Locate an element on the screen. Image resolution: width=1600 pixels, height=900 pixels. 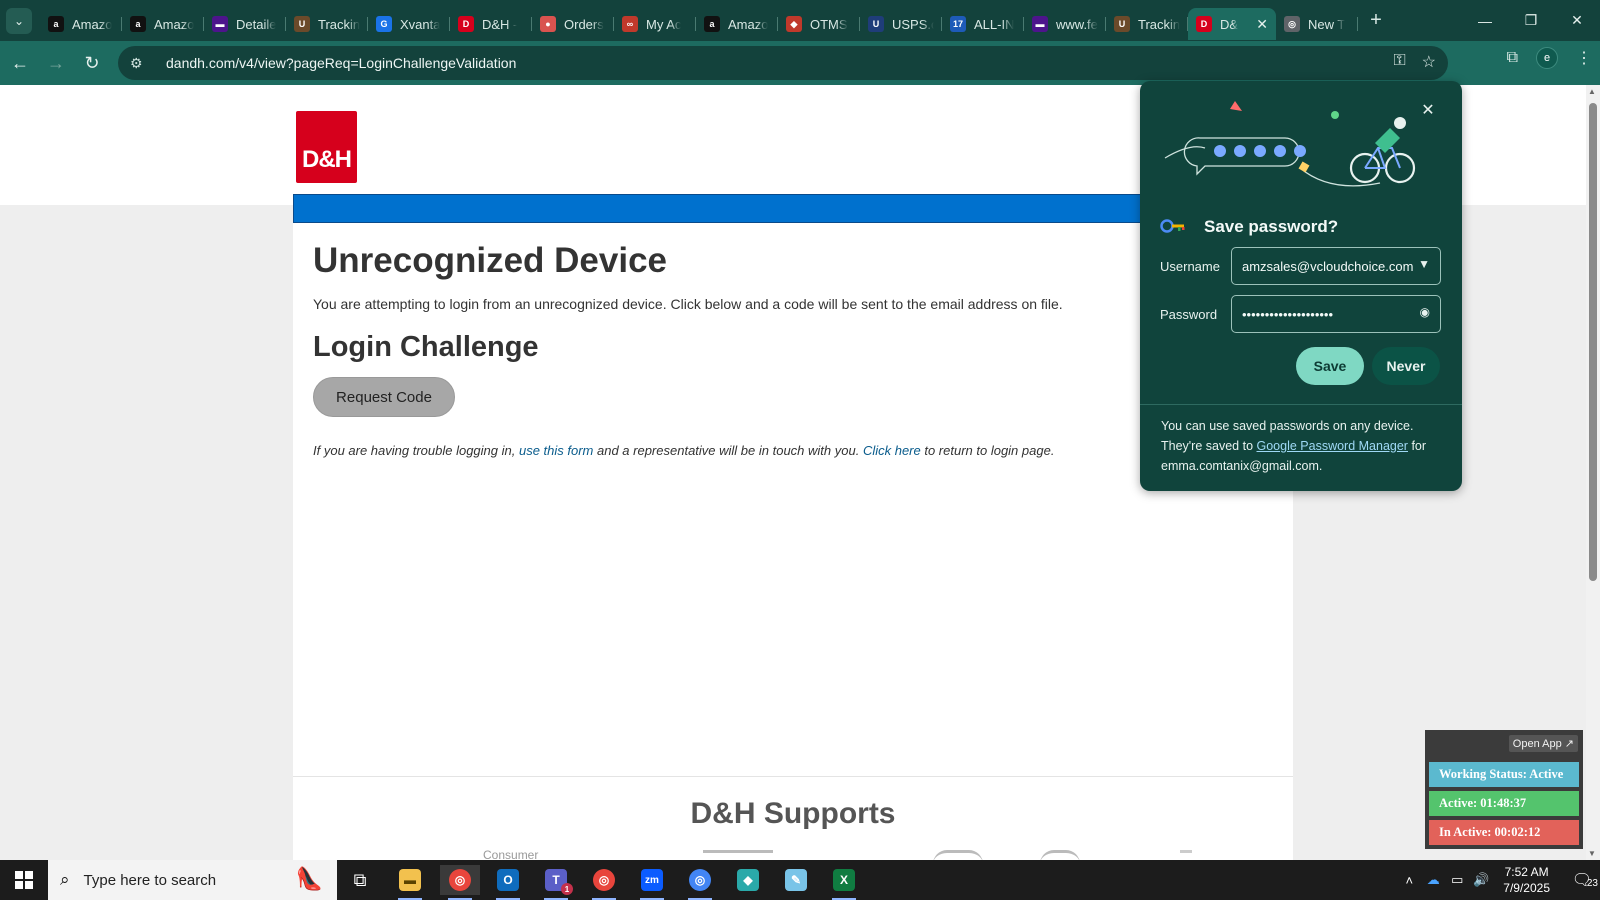
file-explorer-button: ▬ is located at coordinates (410, 882).